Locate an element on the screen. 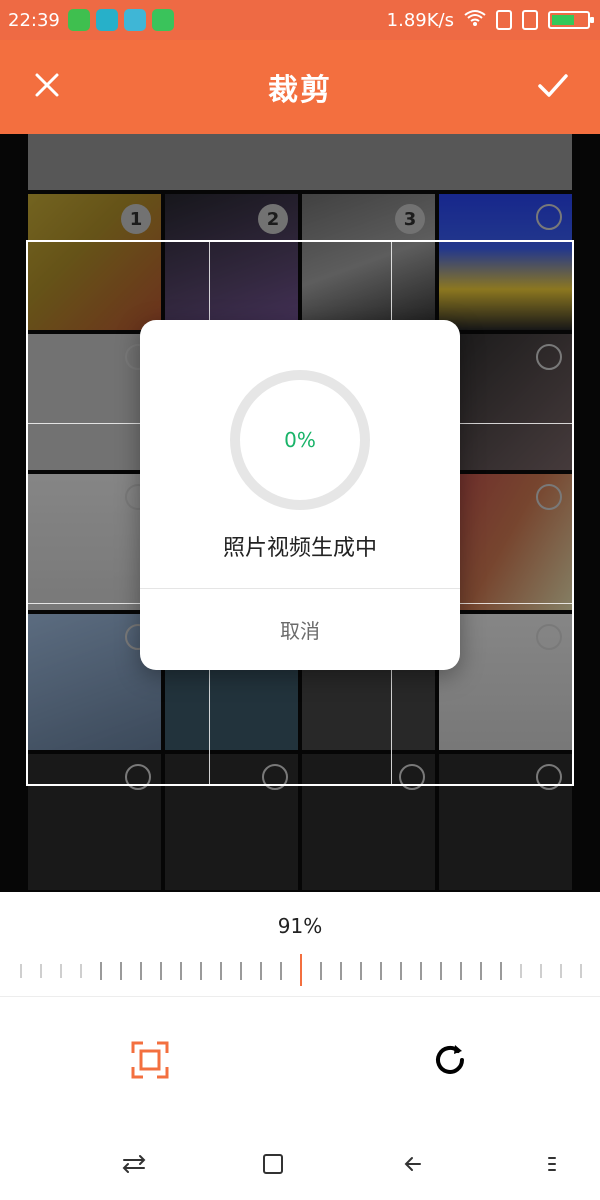  status-right: 1.89K/s is located at coordinates (490, 20).